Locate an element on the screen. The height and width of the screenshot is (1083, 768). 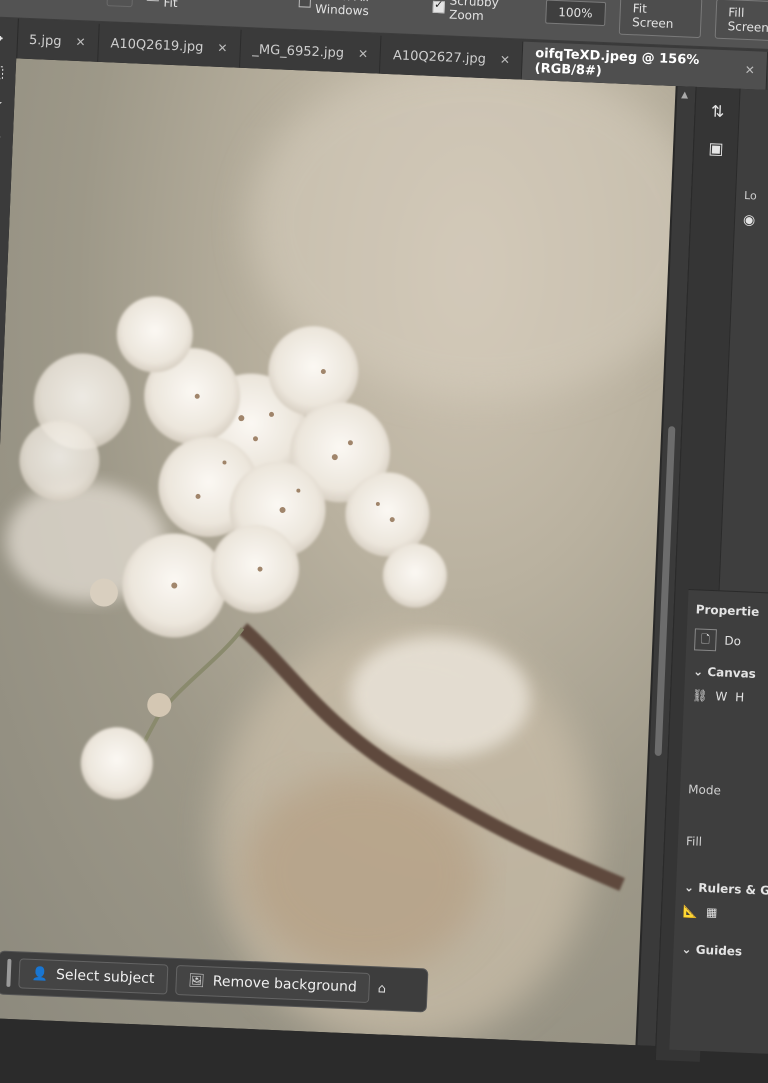
remove-background-button: 🖼 Remove background is located at coordinates (272, 984).